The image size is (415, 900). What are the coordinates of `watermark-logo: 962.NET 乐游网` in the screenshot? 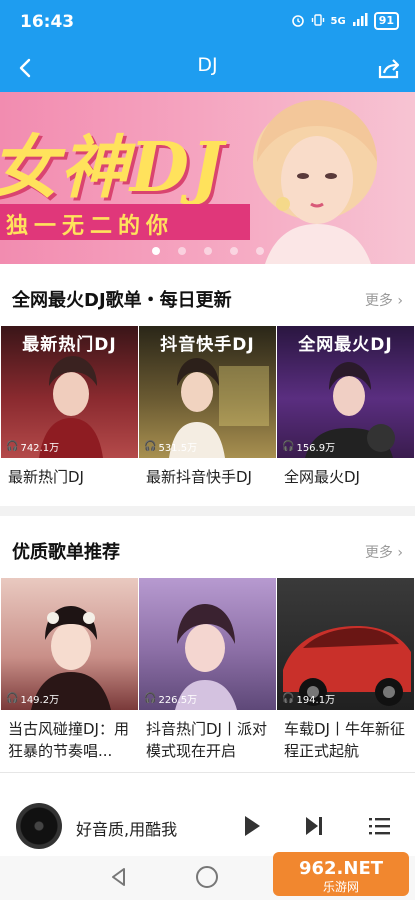 It's located at (341, 873).